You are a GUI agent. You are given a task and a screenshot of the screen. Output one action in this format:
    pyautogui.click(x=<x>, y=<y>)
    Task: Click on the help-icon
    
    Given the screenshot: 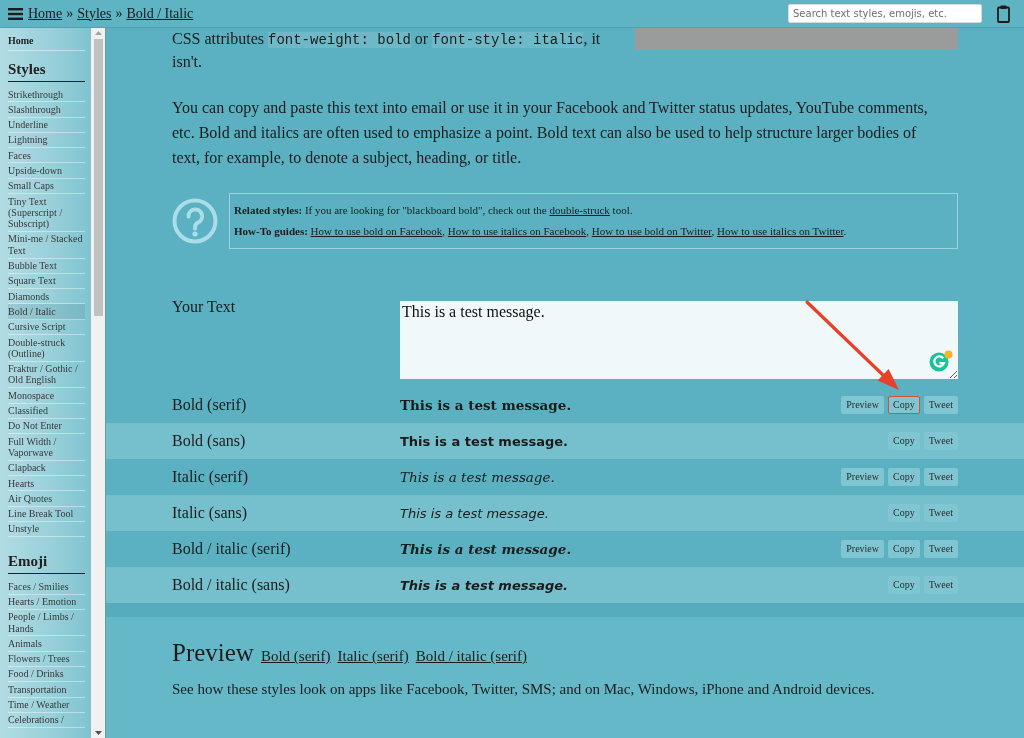 What is the action you would take?
    pyautogui.click(x=195, y=221)
    